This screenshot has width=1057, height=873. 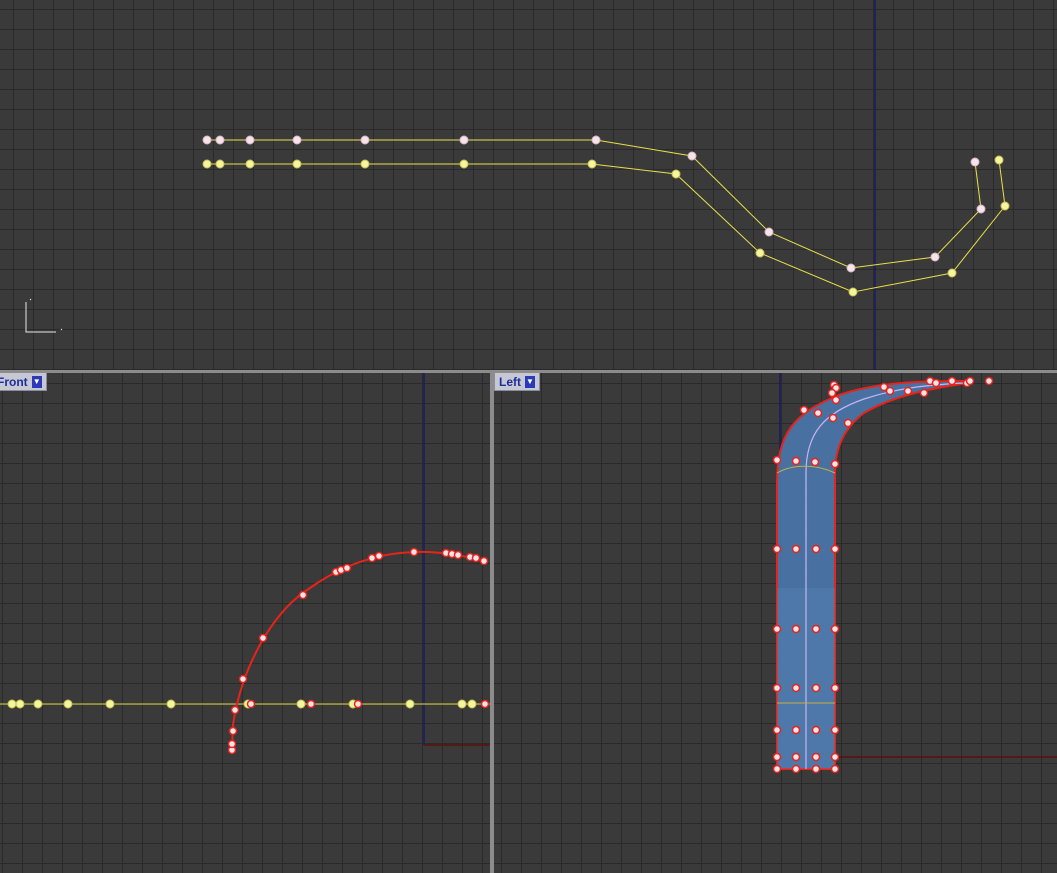 What do you see at coordinates (510, 381) in the screenshot?
I see `viewport-title: Left` at bounding box center [510, 381].